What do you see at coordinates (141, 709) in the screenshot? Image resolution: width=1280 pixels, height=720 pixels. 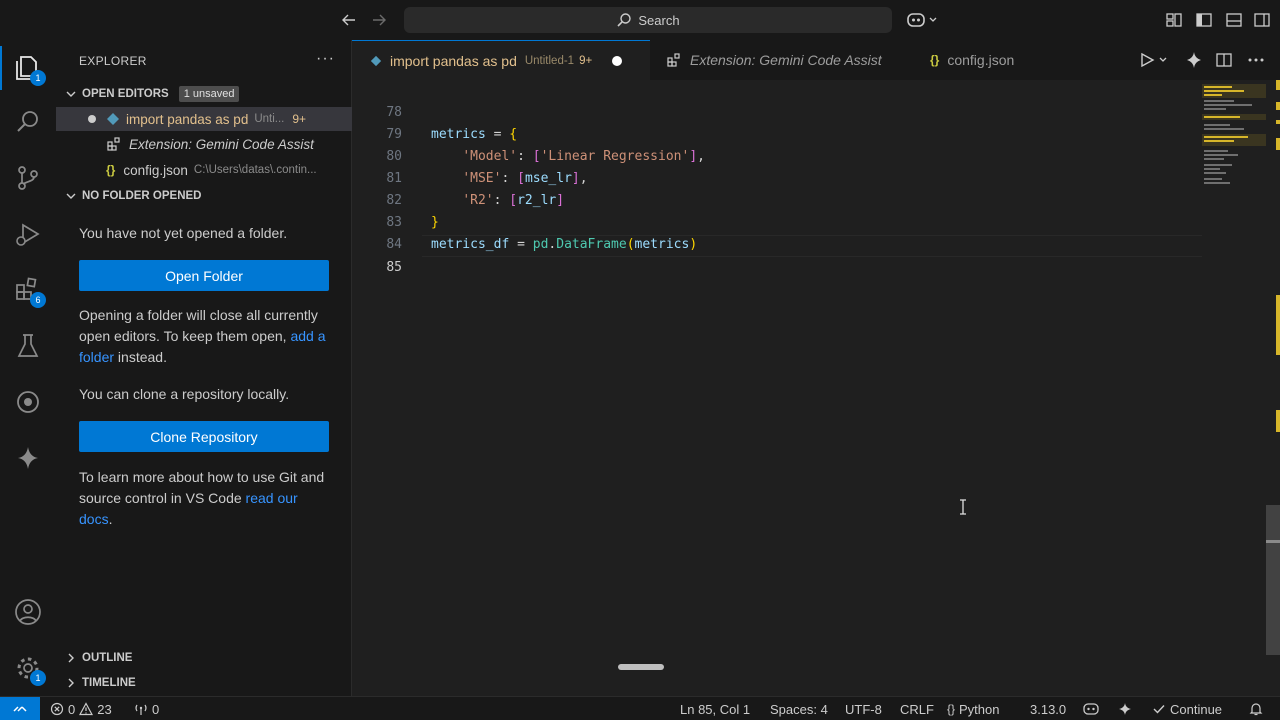 I see `radio-tower-icon` at bounding box center [141, 709].